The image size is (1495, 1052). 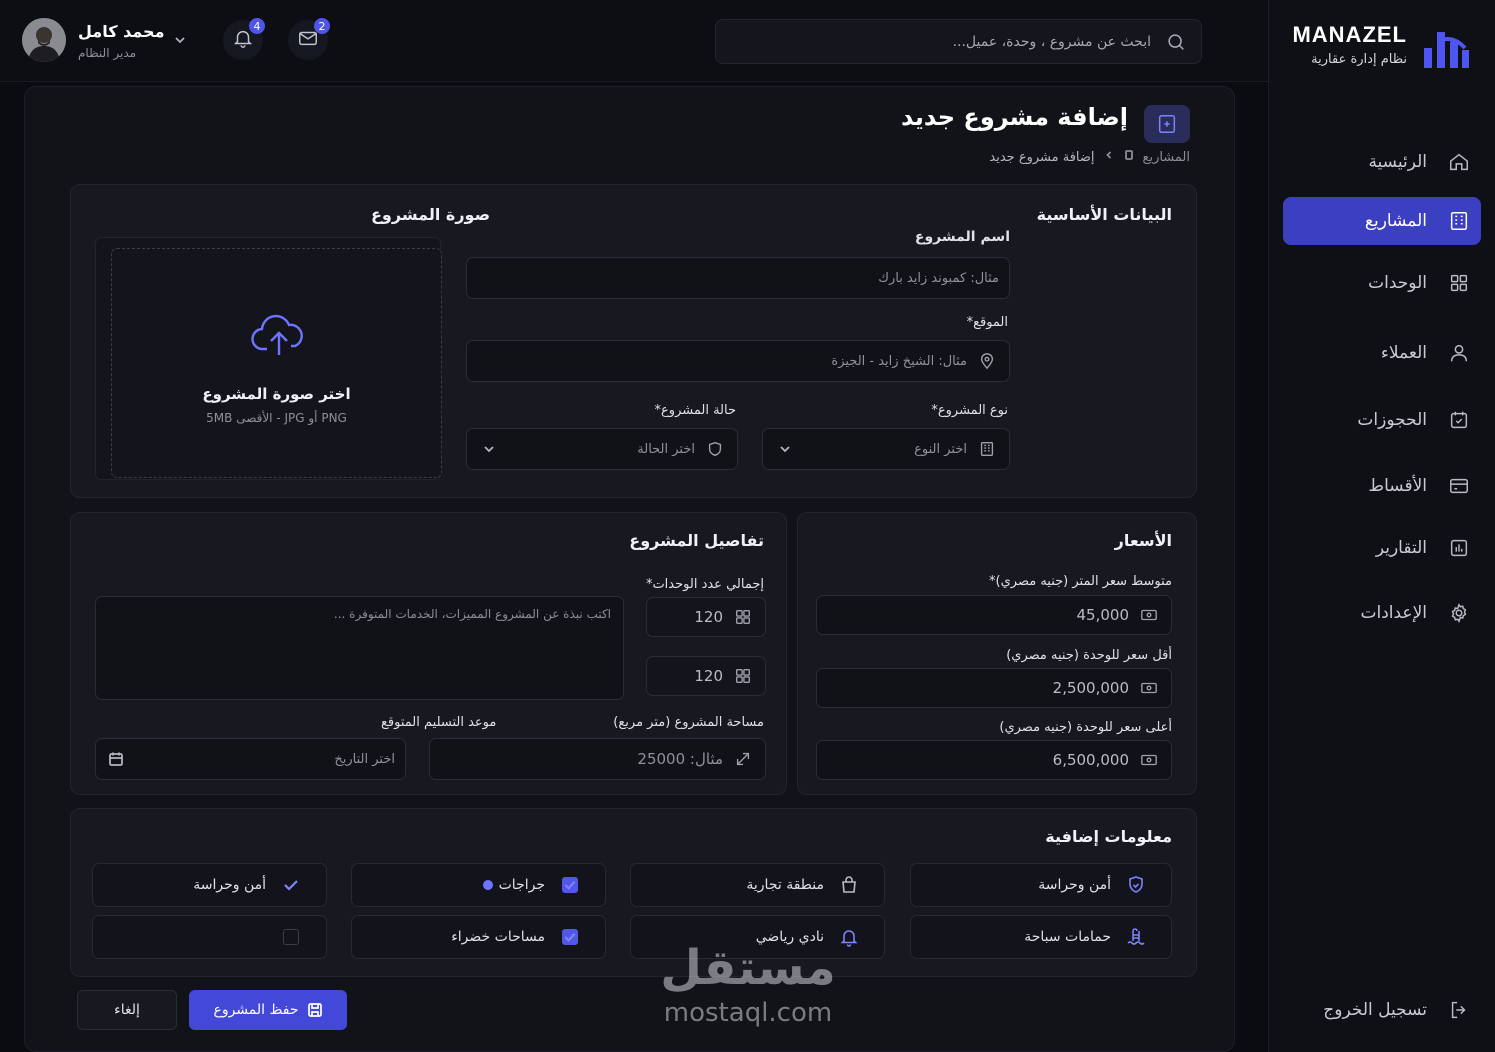 I want to click on project-name-input, so click(x=738, y=278).